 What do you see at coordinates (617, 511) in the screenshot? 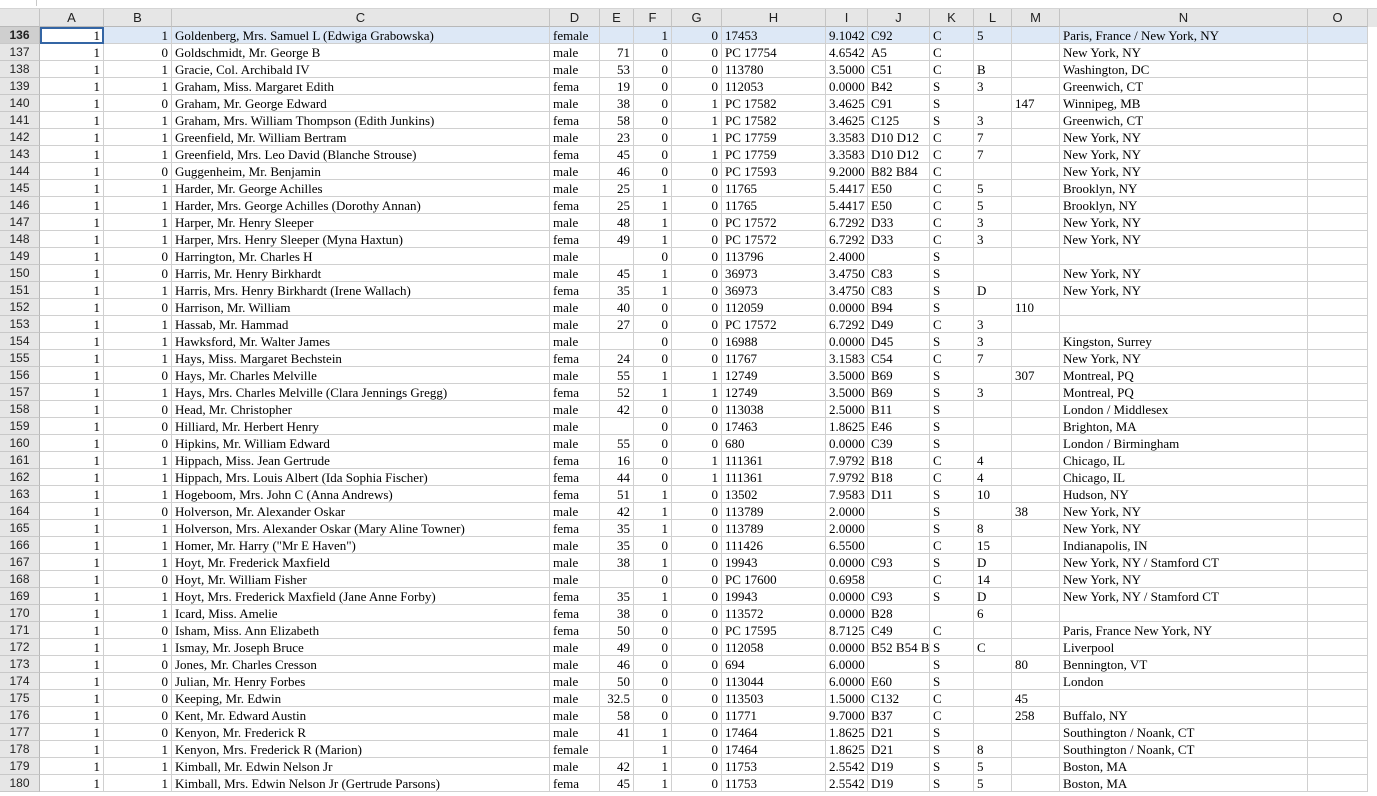
I see `cell-e: 42` at bounding box center [617, 511].